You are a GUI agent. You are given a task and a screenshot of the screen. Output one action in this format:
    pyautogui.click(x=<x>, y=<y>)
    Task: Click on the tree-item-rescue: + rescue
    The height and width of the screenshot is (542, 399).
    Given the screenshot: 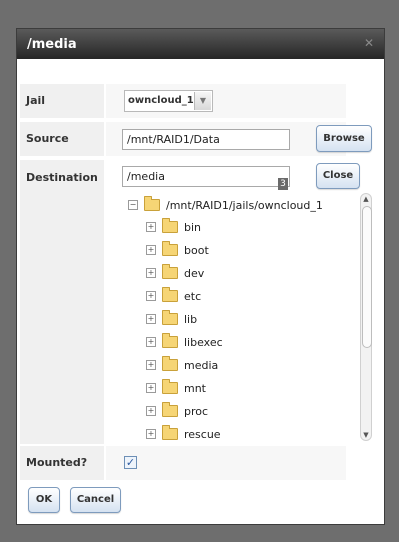 What is the action you would take?
    pyautogui.click(x=183, y=434)
    